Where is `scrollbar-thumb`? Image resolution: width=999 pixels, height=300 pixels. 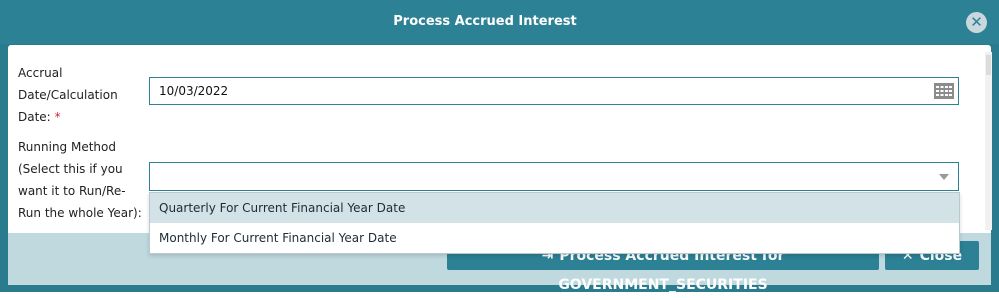 scrollbar-thumb is located at coordinates (988, 65).